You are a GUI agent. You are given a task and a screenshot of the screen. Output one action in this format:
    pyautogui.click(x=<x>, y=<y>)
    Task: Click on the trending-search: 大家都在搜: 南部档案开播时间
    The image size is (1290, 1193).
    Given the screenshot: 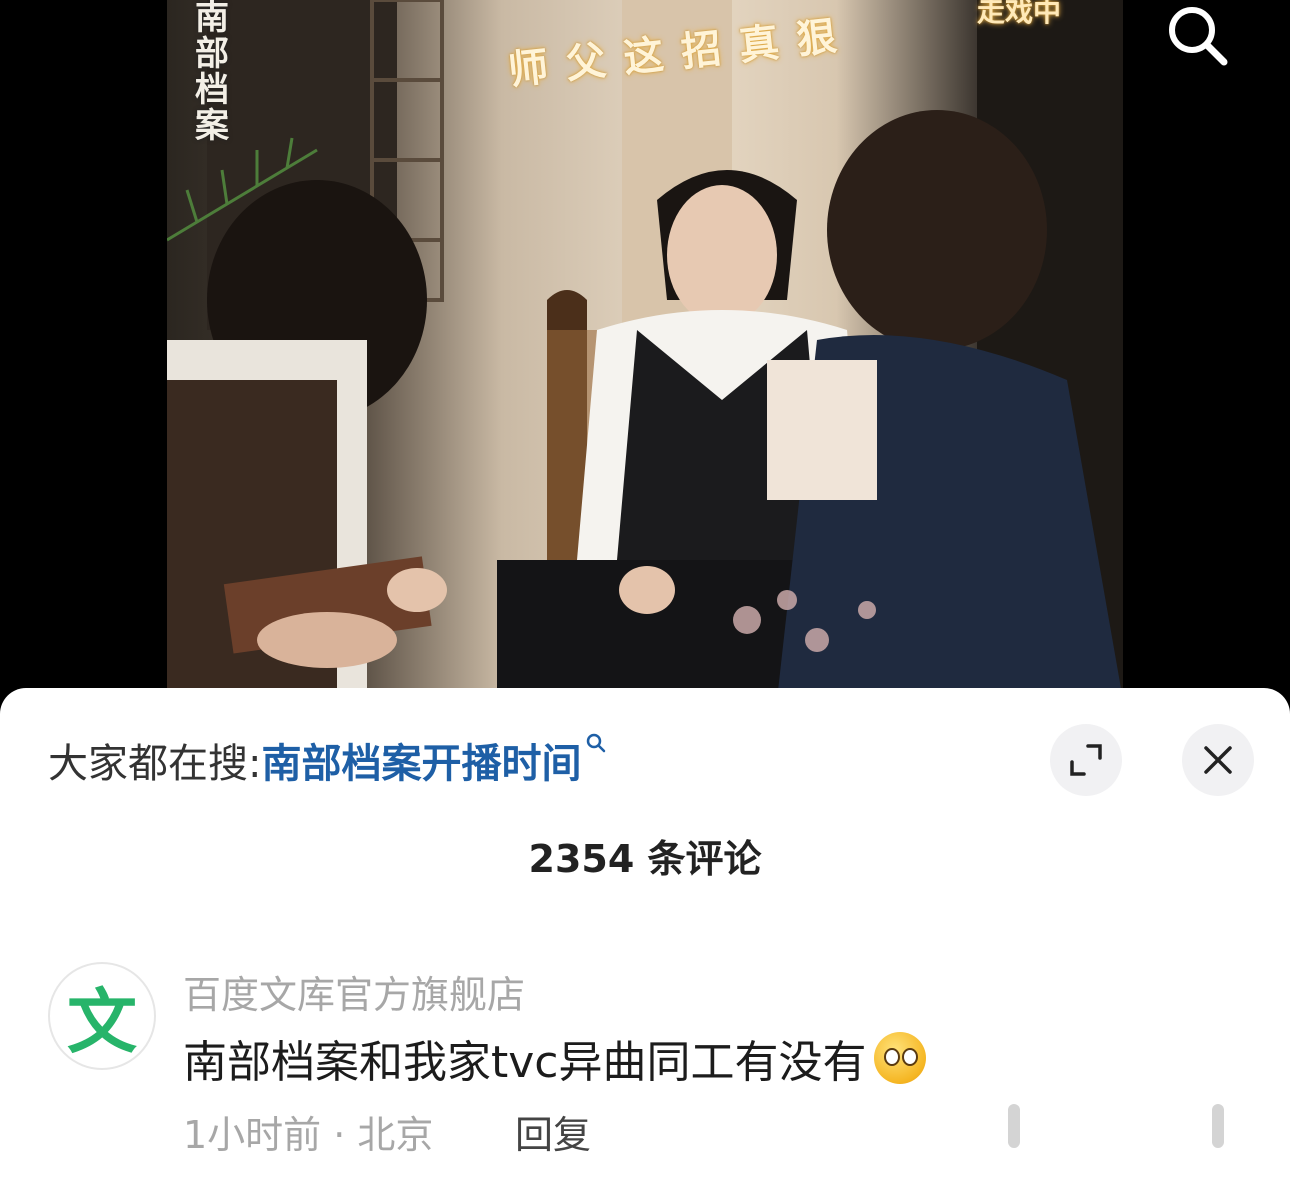 What is the action you would take?
    pyautogui.click(x=327, y=760)
    